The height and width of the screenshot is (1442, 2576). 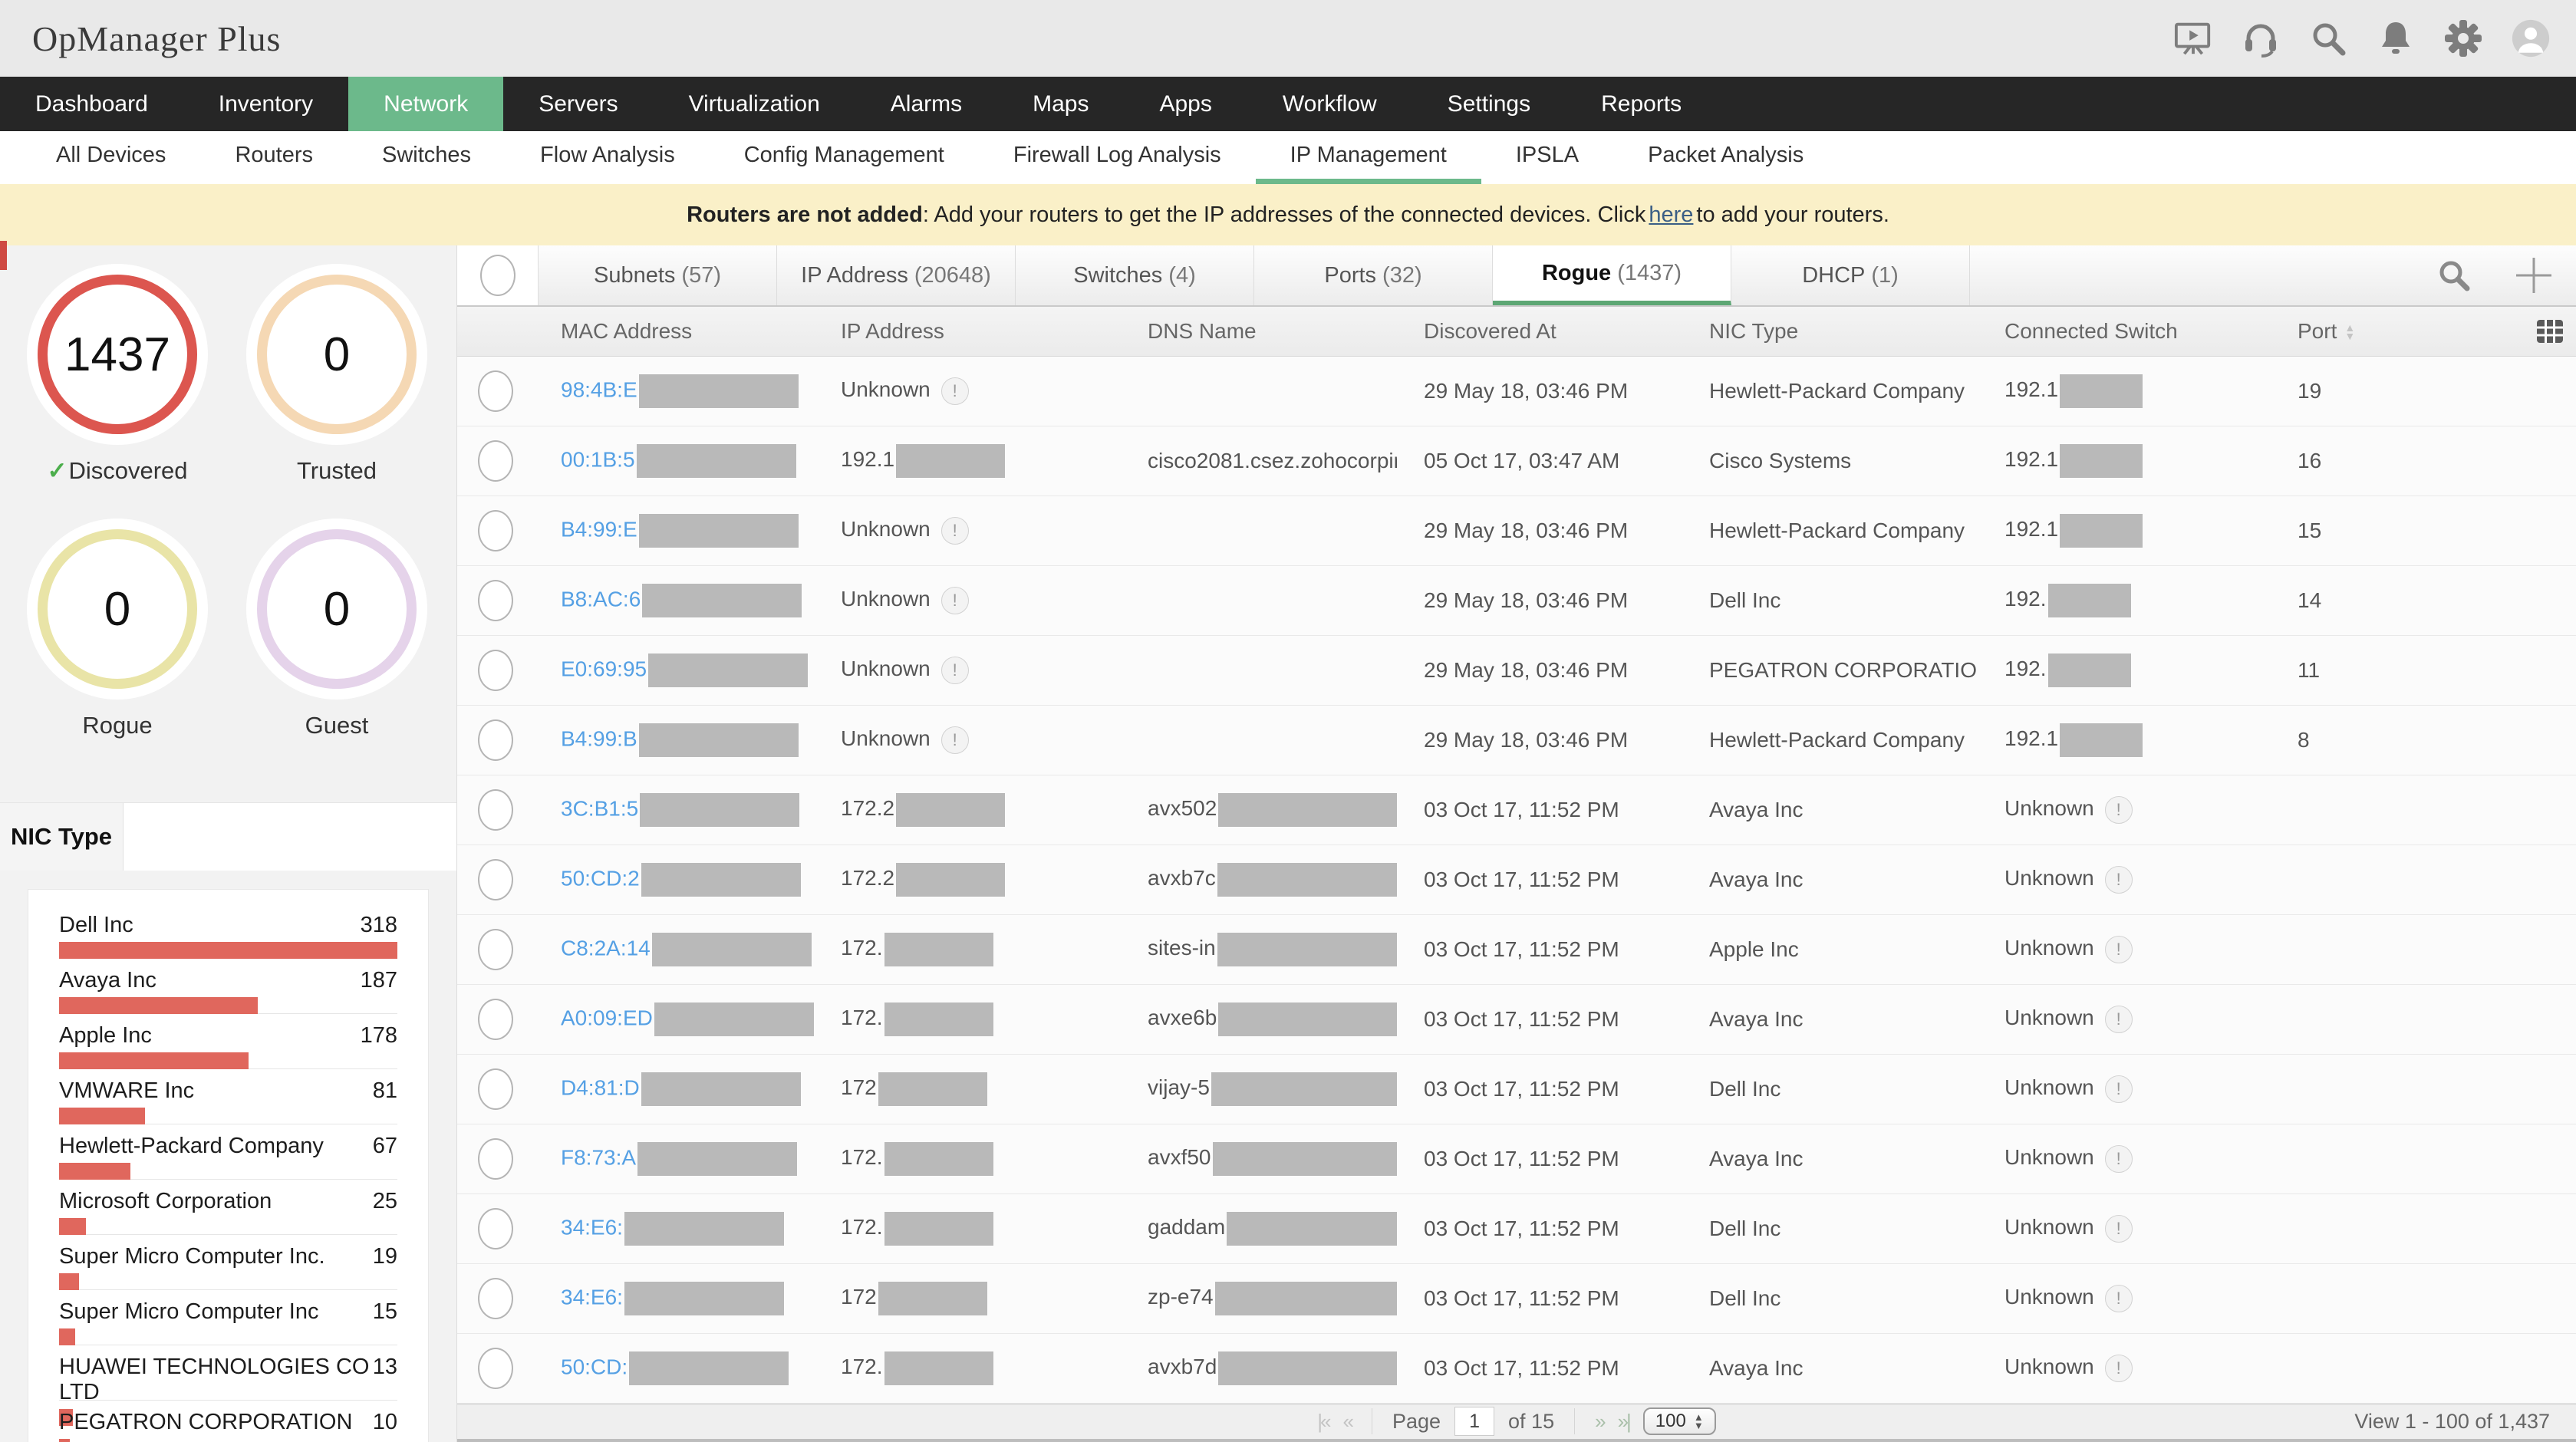 I want to click on main-nav-item: Virtualization, so click(x=754, y=104).